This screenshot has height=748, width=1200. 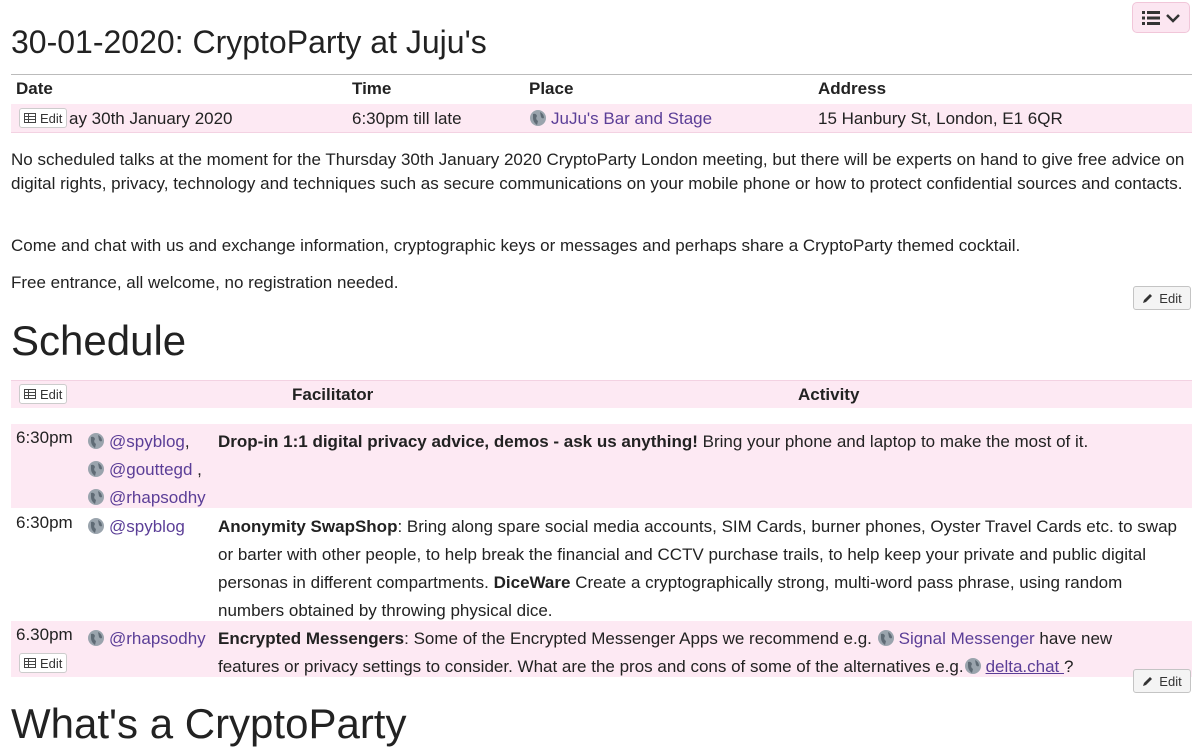 I want to click on activity-title: Anonymity SwapShop, so click(x=308, y=526).